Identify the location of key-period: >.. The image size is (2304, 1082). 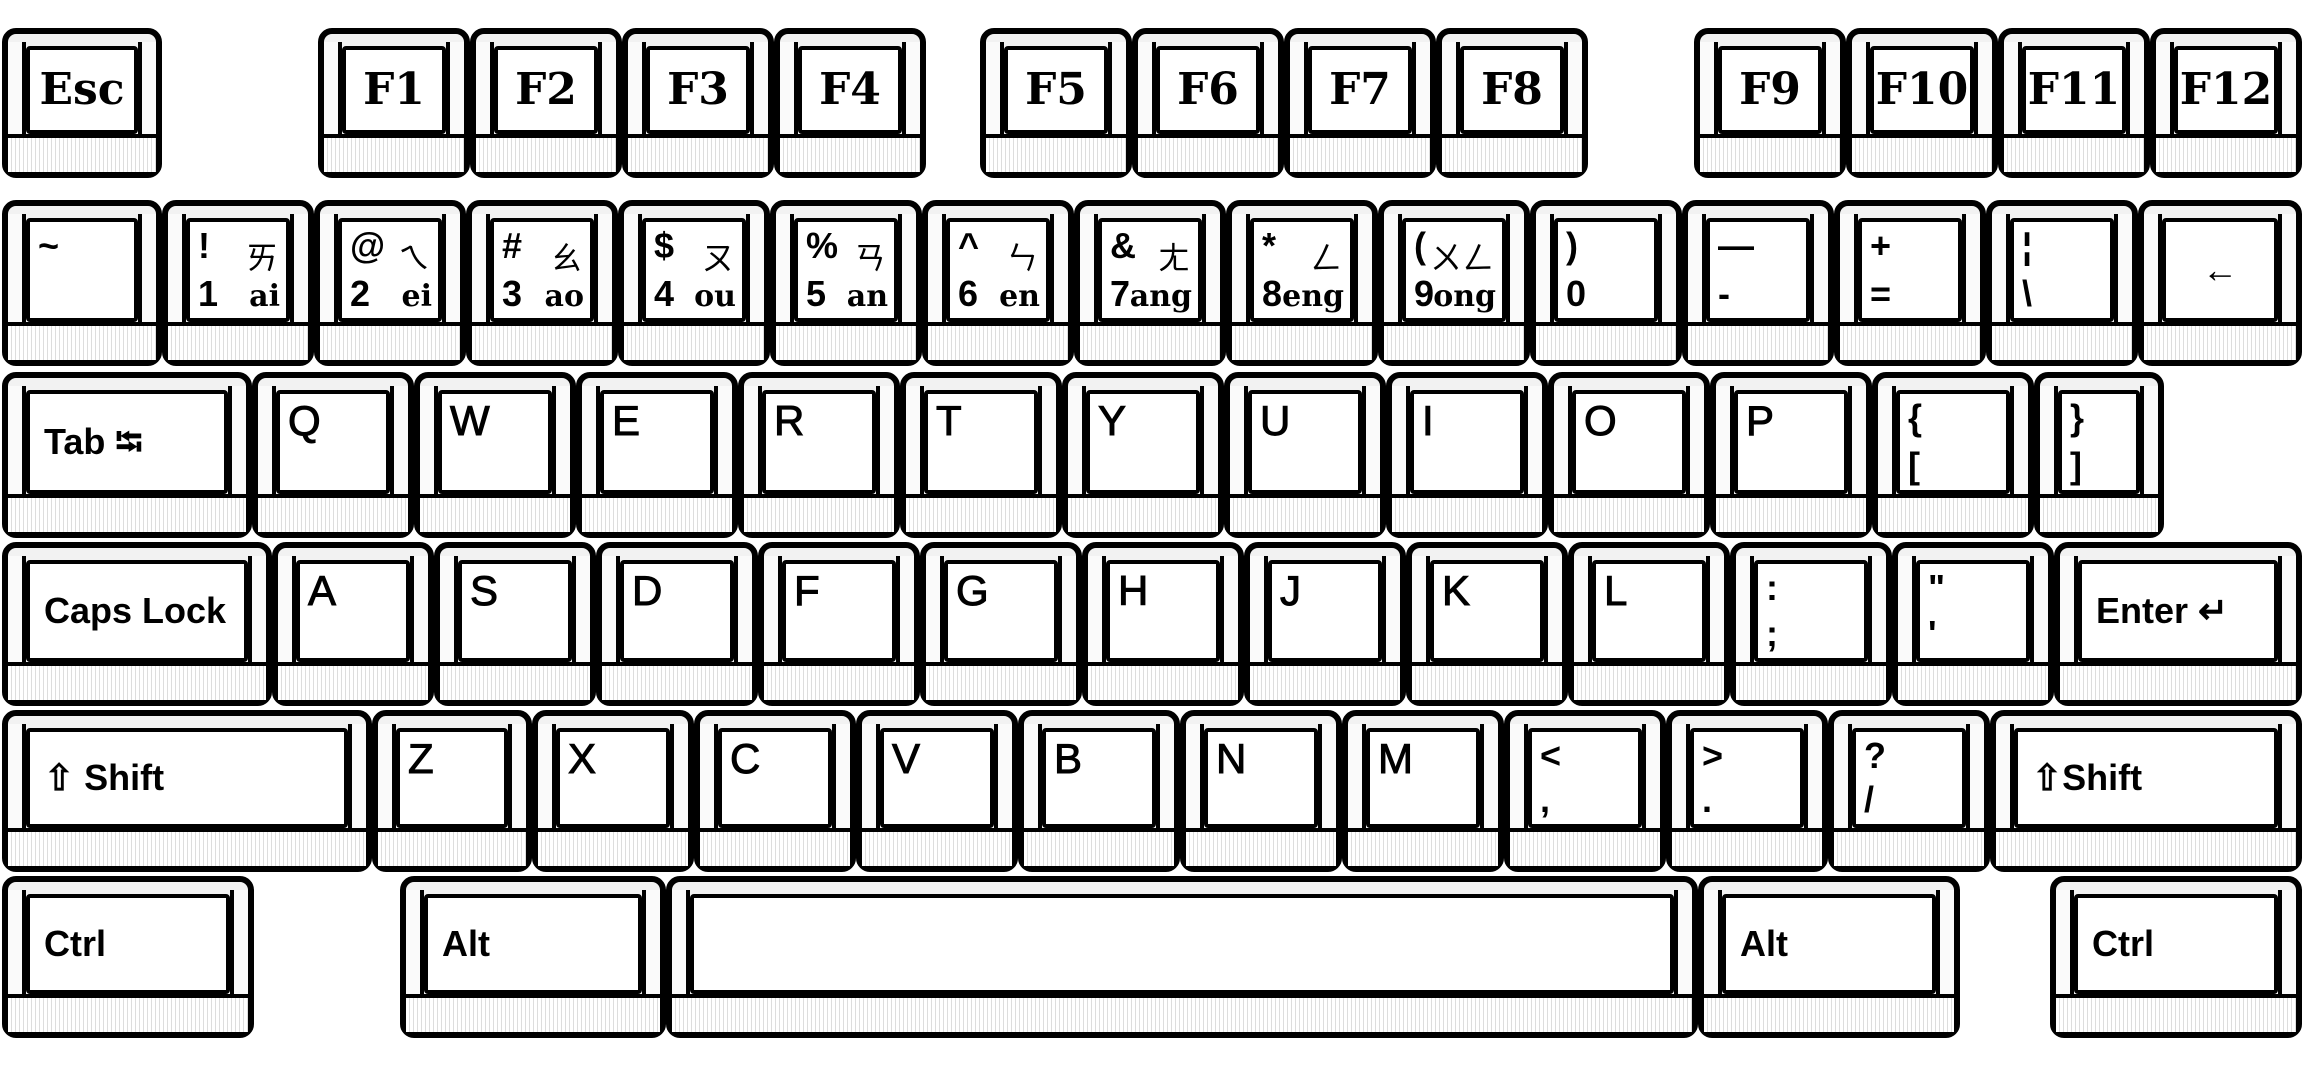
(1747, 791).